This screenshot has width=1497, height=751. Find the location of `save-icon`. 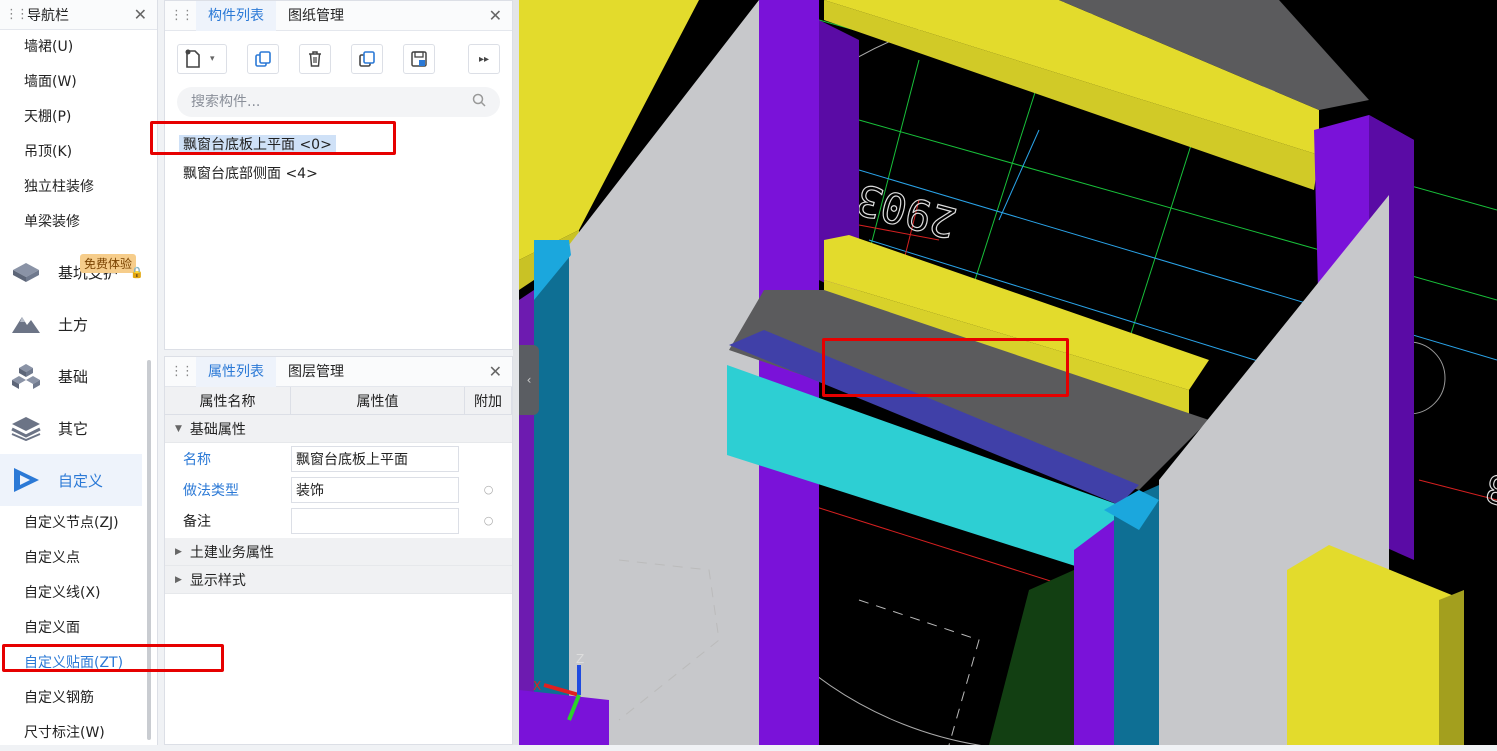

save-icon is located at coordinates (419, 59).